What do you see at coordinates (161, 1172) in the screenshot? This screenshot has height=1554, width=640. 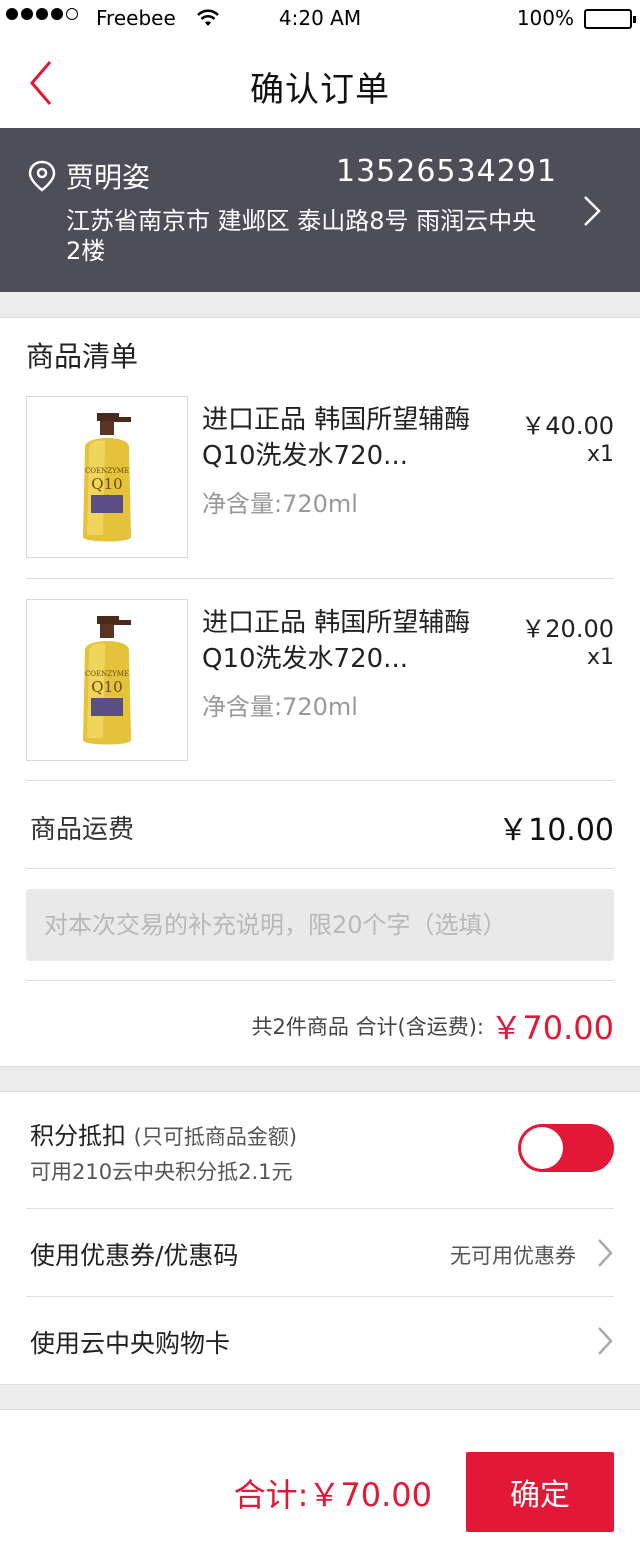 I see `points-description: 可用210云中央积分抵2.1元` at bounding box center [161, 1172].